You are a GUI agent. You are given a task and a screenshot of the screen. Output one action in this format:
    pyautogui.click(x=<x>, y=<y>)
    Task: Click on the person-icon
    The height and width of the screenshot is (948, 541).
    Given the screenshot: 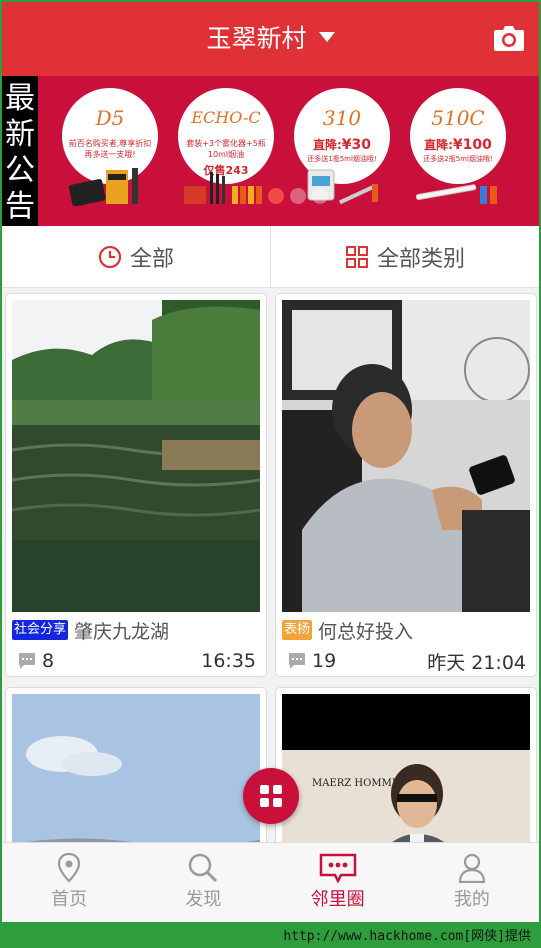 What is the action you would take?
    pyautogui.click(x=471, y=868)
    